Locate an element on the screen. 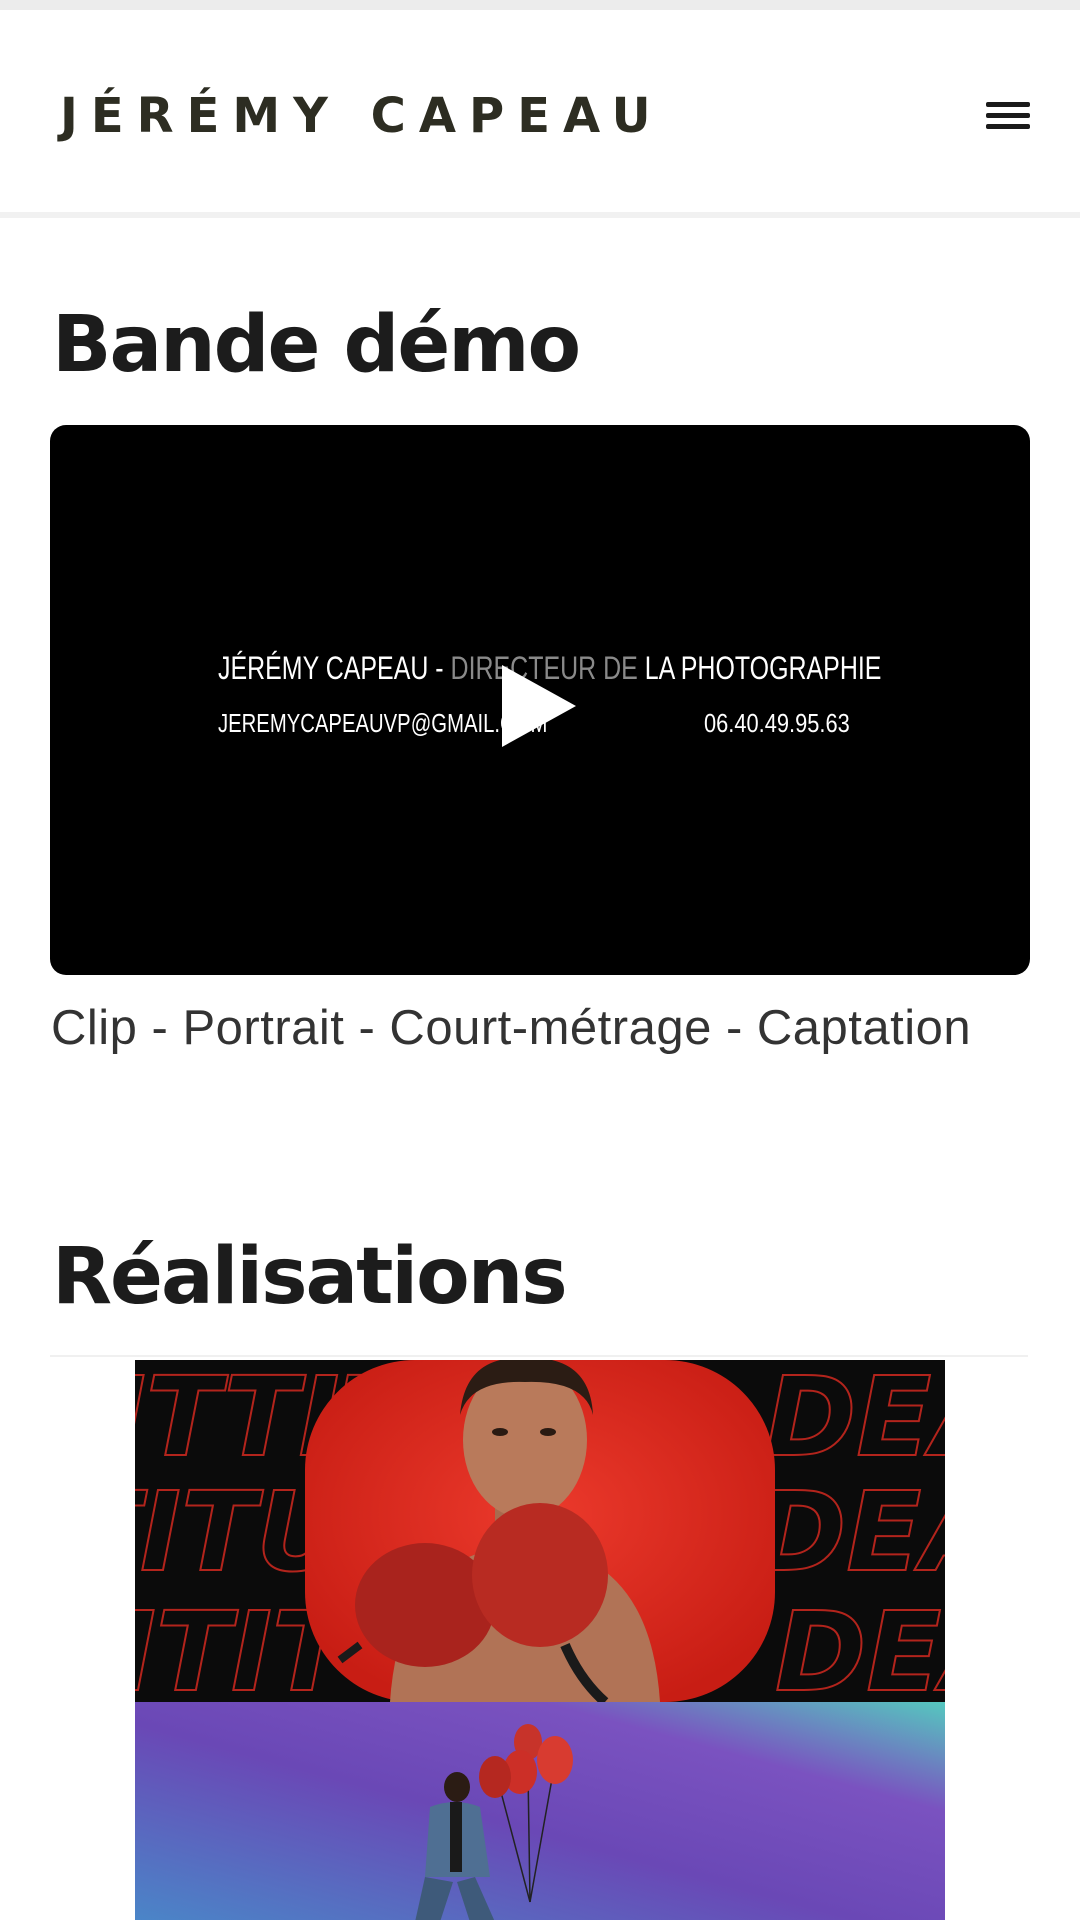 Image resolution: width=1080 pixels, height=1920 pixels. balloons-portrait-image is located at coordinates (540, 1811).